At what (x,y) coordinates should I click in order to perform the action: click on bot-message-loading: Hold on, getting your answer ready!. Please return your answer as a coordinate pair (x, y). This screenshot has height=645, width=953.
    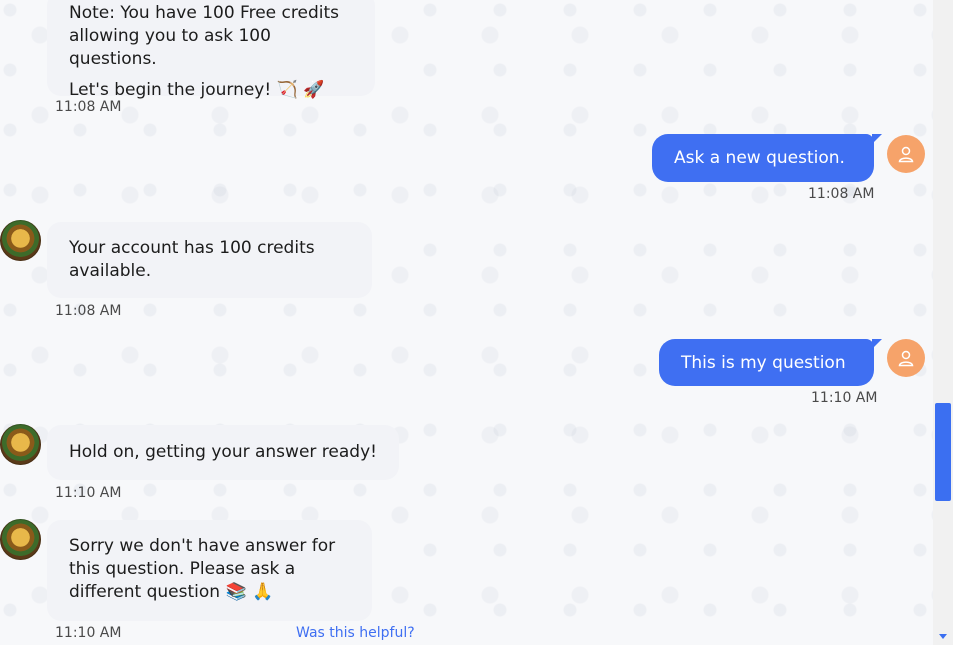
    Looking at the image, I should click on (223, 452).